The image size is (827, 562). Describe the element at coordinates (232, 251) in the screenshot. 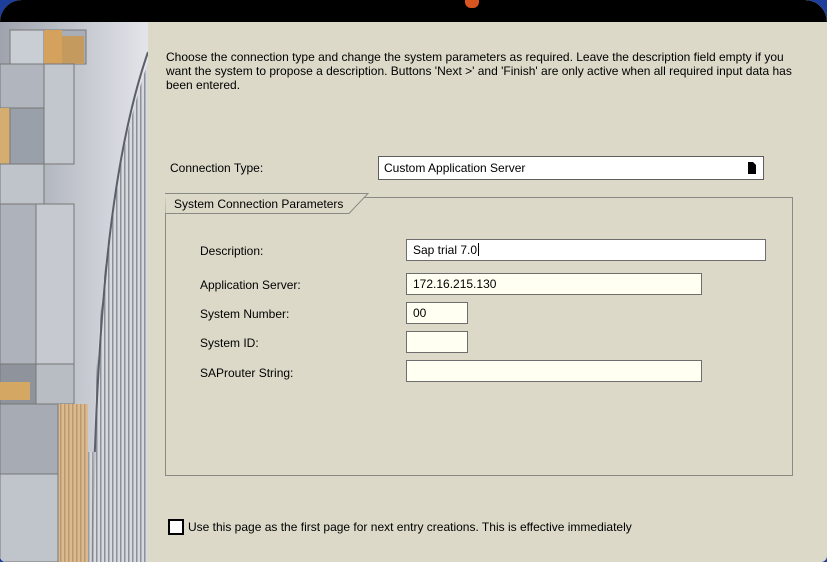

I see `description-label: Description:` at that location.